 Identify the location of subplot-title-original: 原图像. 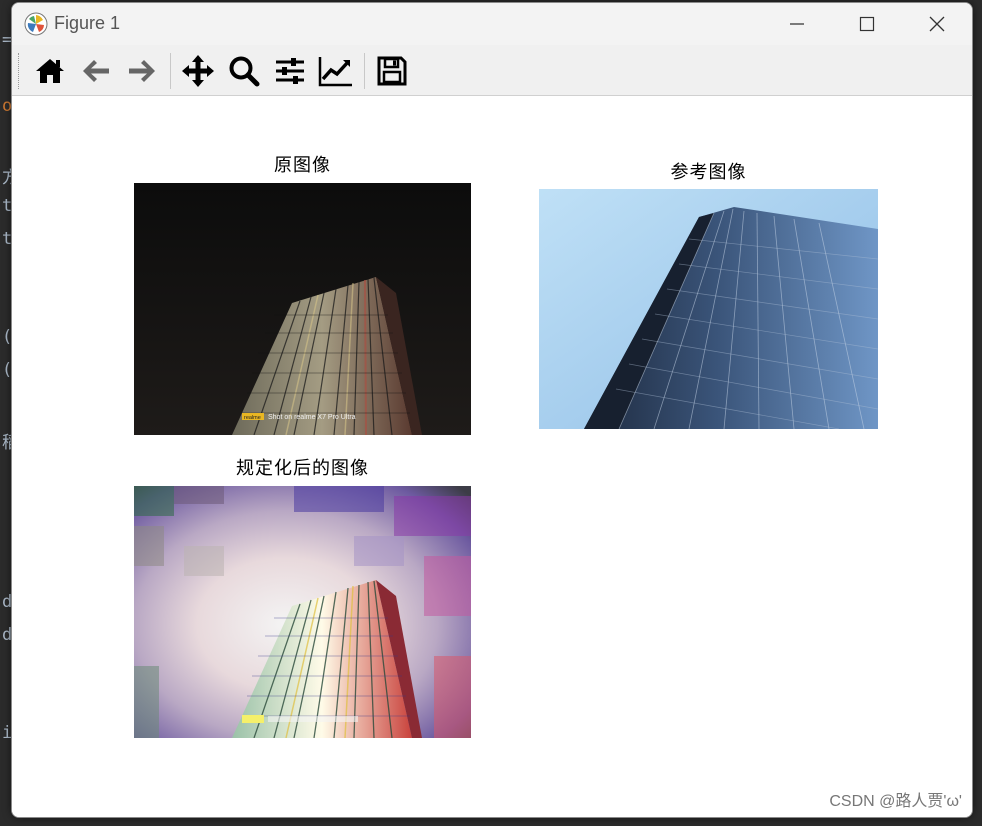
(302, 165).